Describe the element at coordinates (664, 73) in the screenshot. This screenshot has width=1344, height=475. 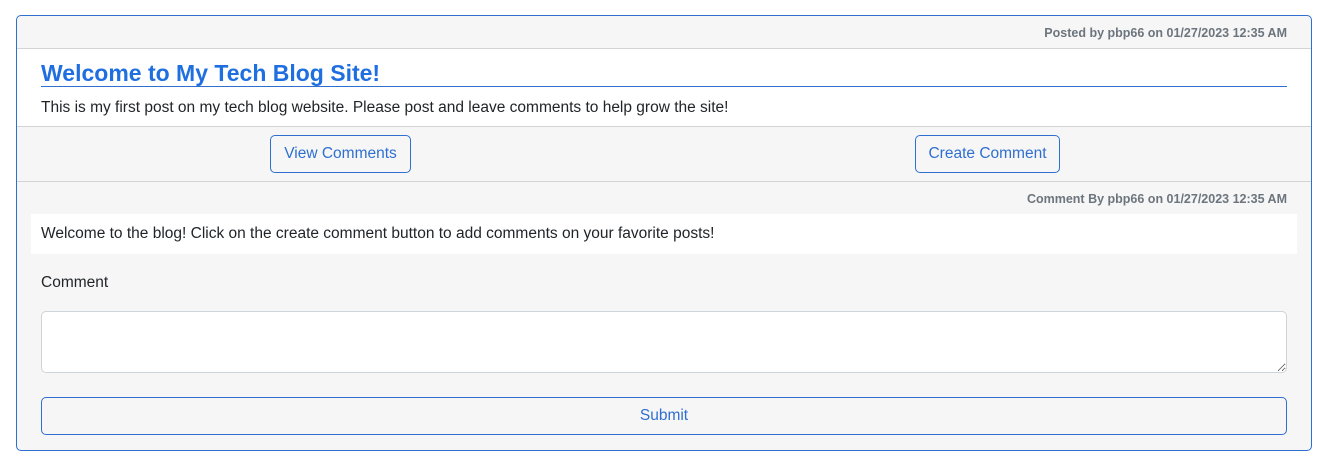
I see `post-title: Welcome to My Tech Blog Site!` at that location.